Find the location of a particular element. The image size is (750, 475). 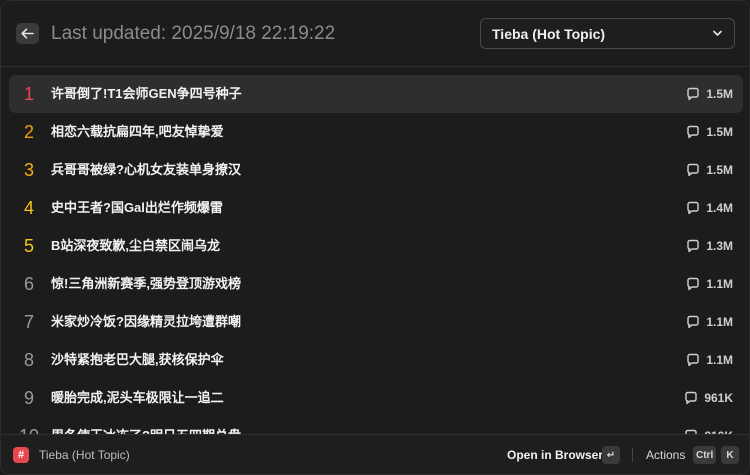

rank-number: 8 is located at coordinates (28, 360).